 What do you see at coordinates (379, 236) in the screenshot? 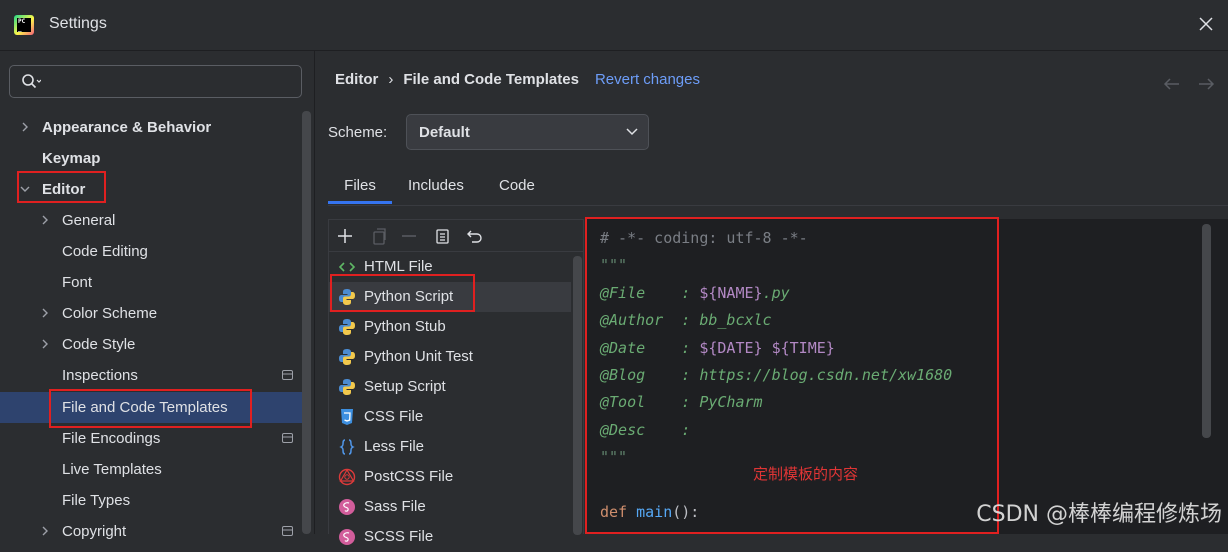
I see `copy-template-icon` at bounding box center [379, 236].